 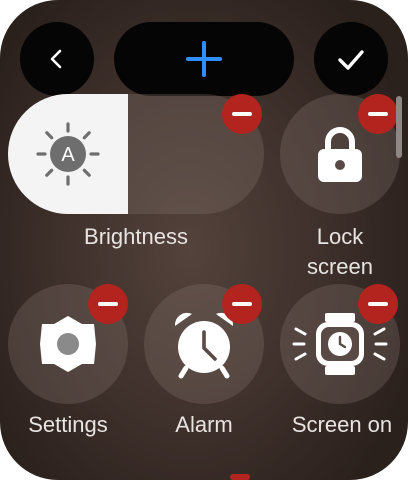 I want to click on remove-brightness-button, so click(x=242, y=114).